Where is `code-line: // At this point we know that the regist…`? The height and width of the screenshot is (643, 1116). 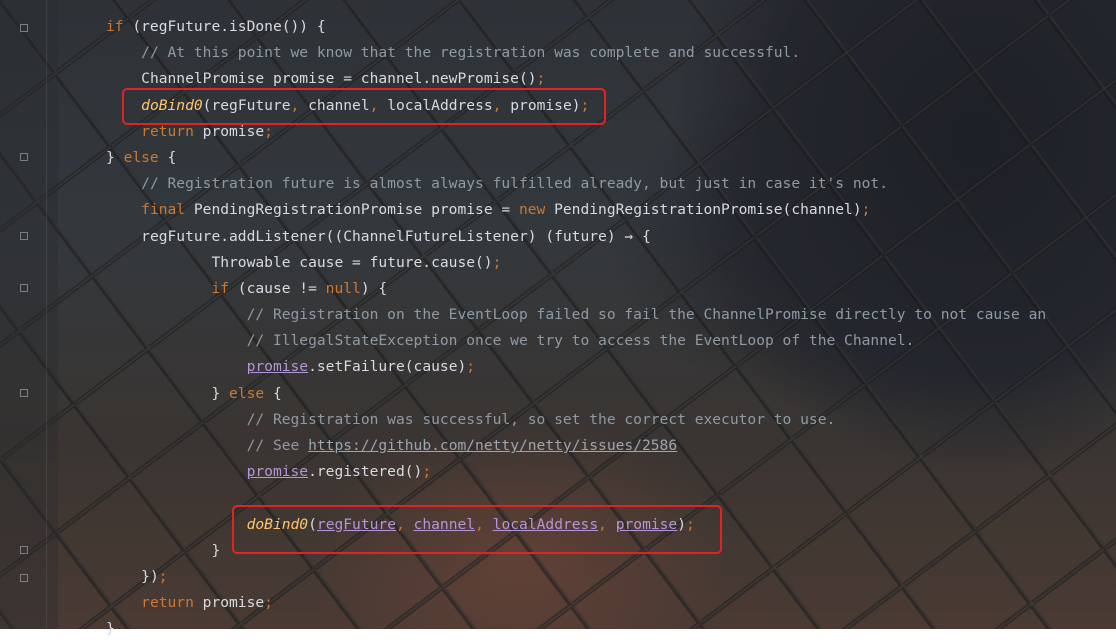 code-line: // At this point we know that the regist… is located at coordinates (576, 53).